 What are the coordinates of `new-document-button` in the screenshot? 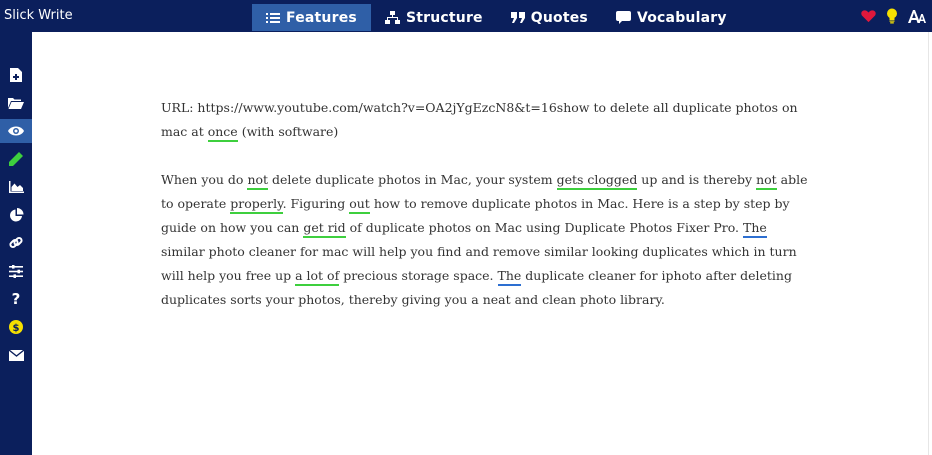 It's located at (16, 75).